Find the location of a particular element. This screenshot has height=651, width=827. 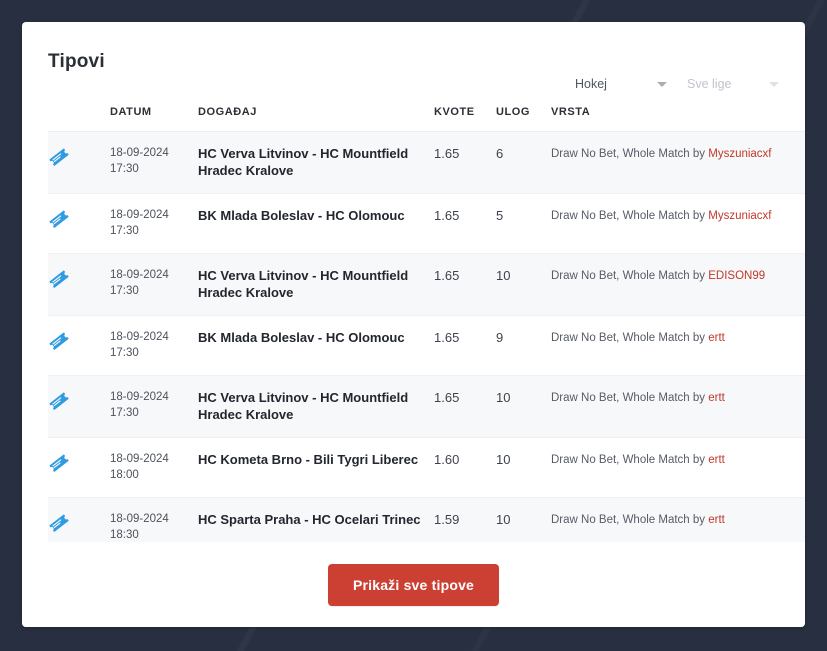

table-header-row: DATUM DOGAĐAJ KVOTE ULOG VRSTA is located at coordinates (426, 119).